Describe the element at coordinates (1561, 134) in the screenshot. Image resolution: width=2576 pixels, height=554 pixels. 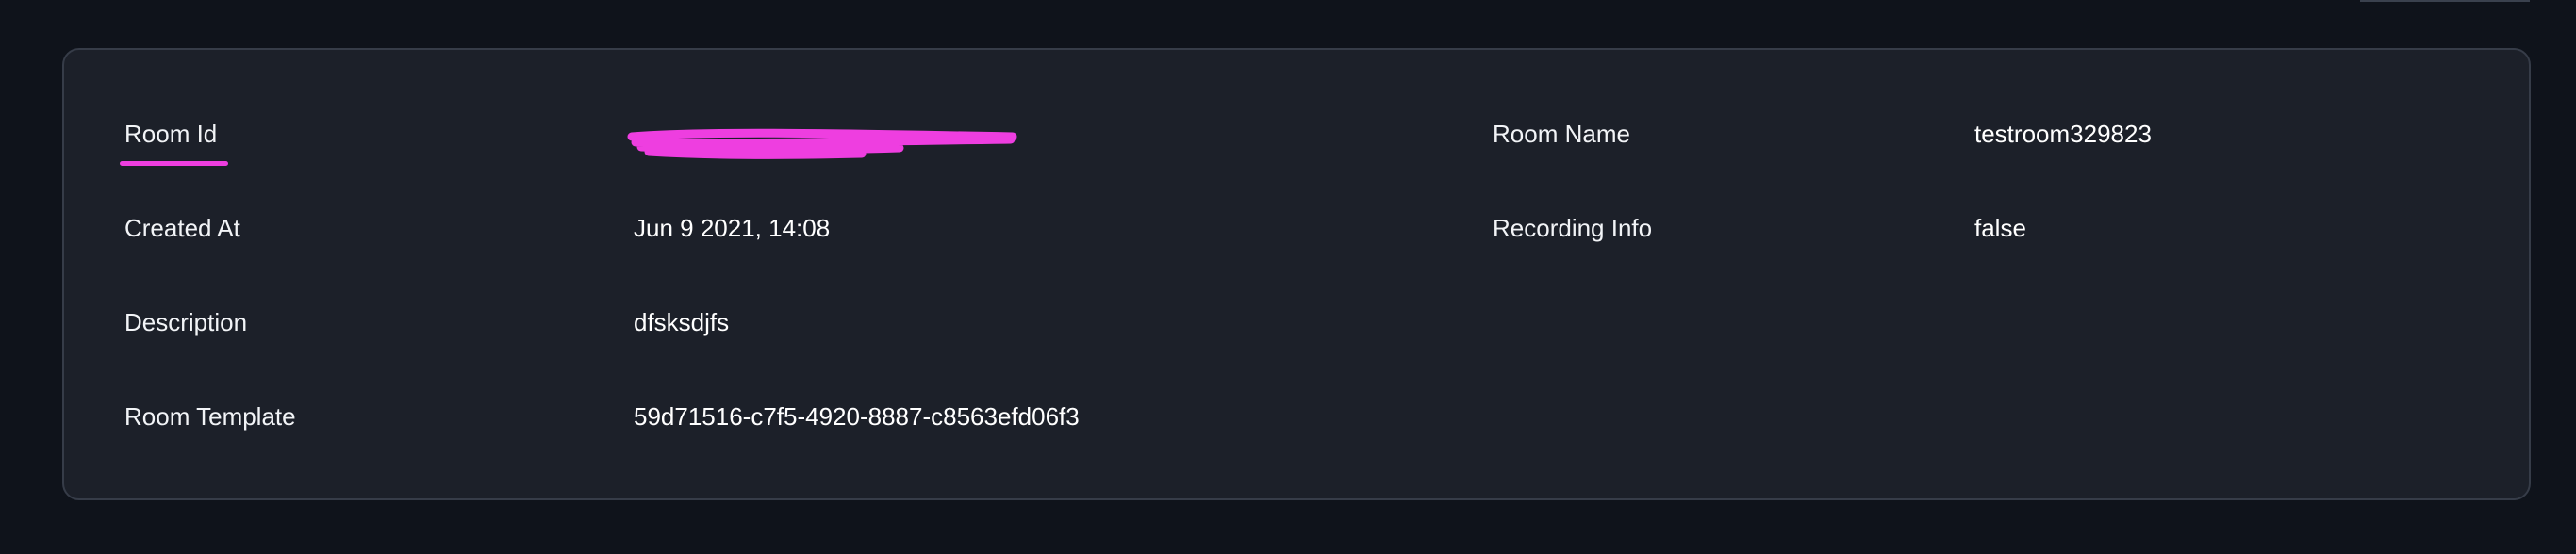
I see `room-name-label: Room Name` at that location.